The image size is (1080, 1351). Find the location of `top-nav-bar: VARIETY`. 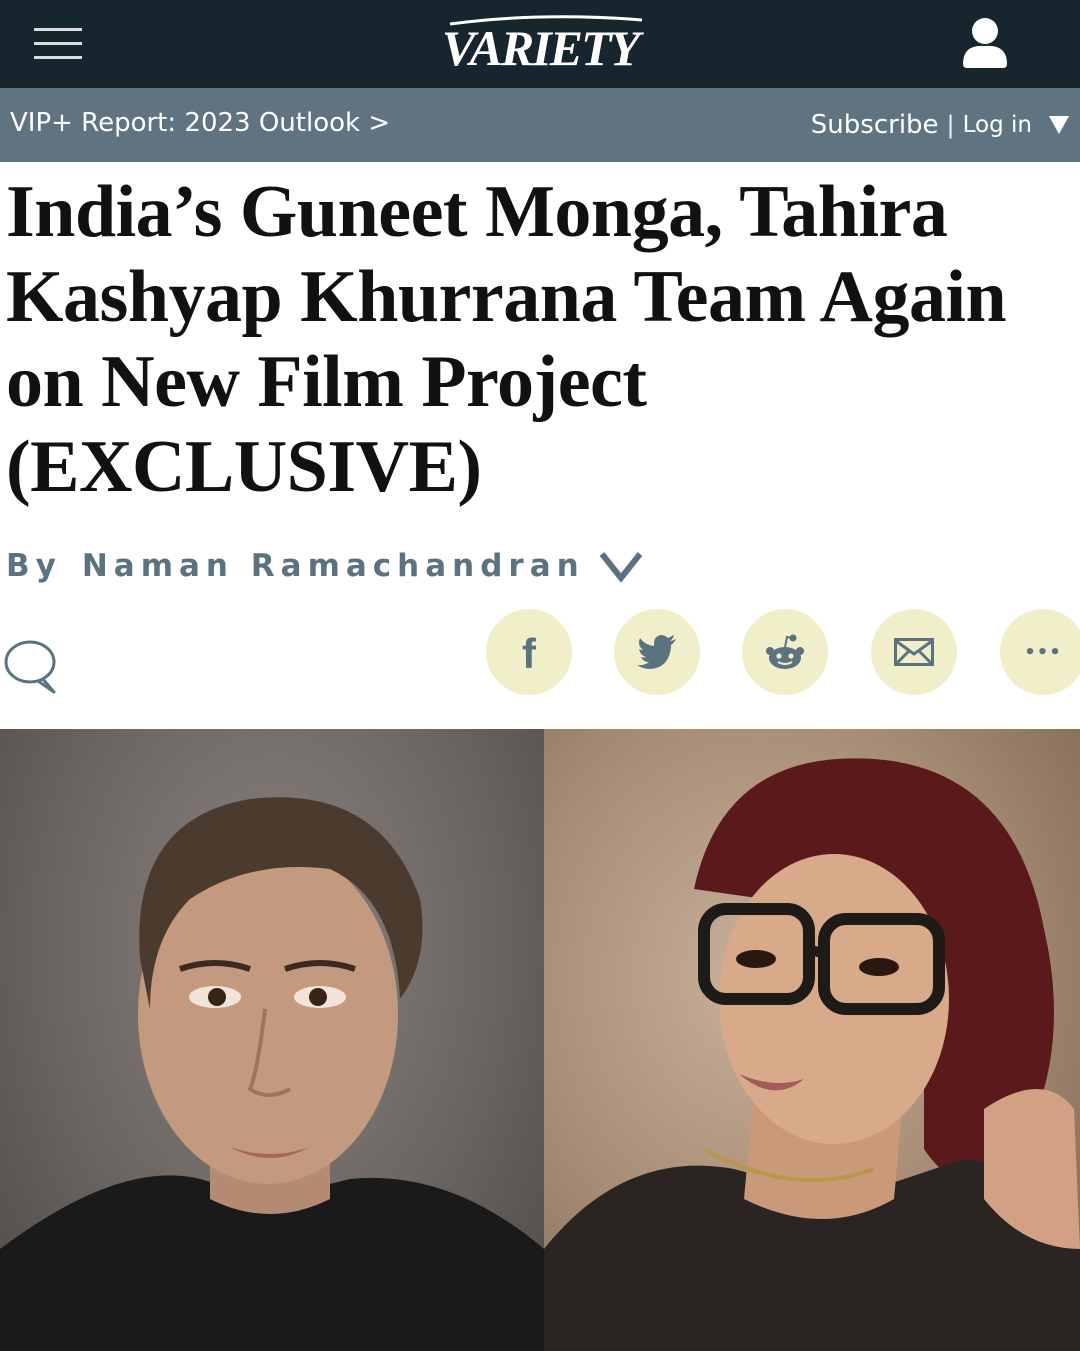

top-nav-bar: VARIETY is located at coordinates (540, 44).